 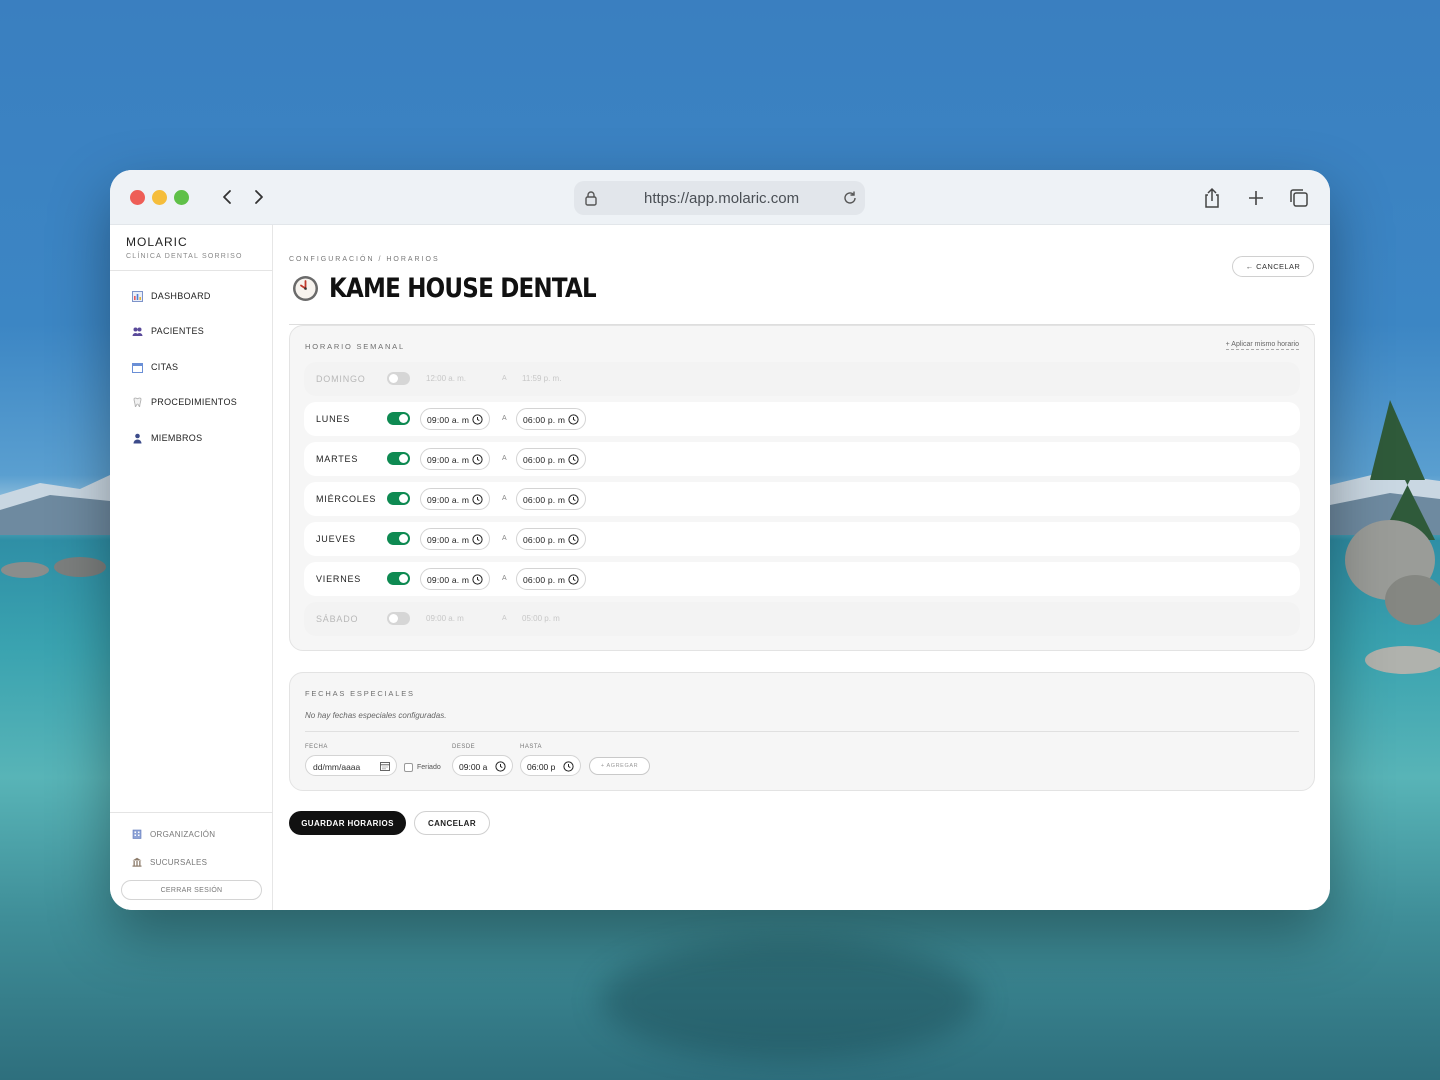 What do you see at coordinates (137, 296) in the screenshot?
I see `chart-icon` at bounding box center [137, 296].